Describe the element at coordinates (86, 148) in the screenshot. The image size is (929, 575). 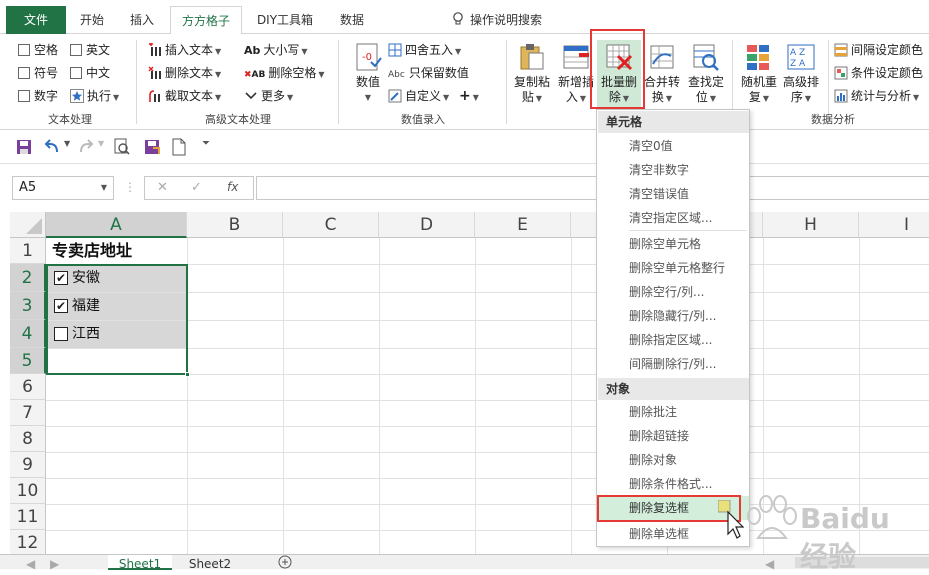
I see `redo-icon` at that location.